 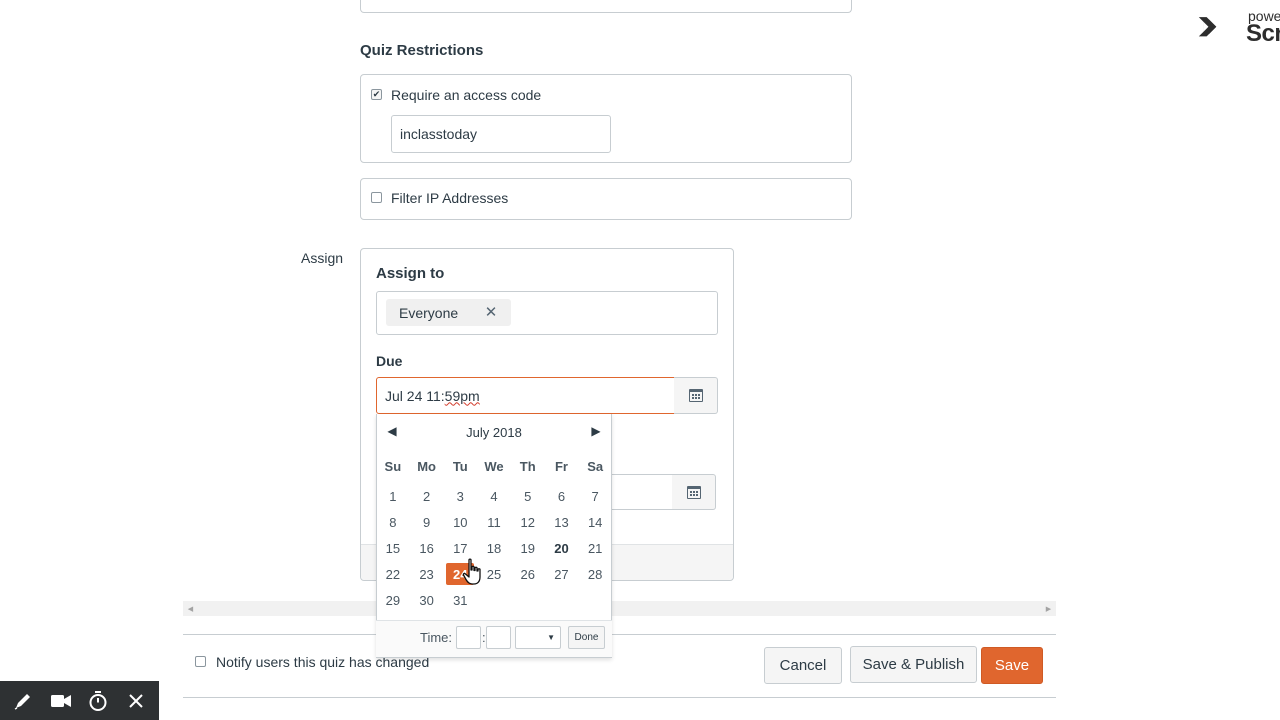 What do you see at coordinates (525, 395) in the screenshot?
I see `due-date-input: Jul 24 11: 59pm` at bounding box center [525, 395].